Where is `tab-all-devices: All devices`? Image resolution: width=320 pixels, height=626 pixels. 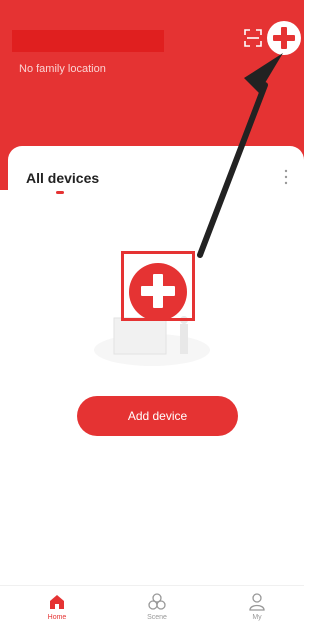 tab-all-devices: All devices is located at coordinates (62, 178).